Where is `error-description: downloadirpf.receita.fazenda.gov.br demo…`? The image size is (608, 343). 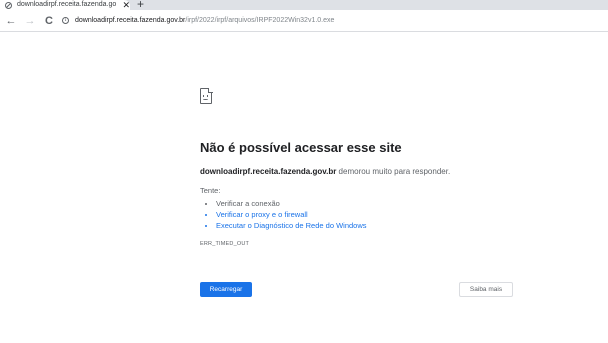
error-description: downloadirpf.receita.fazenda.gov.br demo… is located at coordinates (360, 171).